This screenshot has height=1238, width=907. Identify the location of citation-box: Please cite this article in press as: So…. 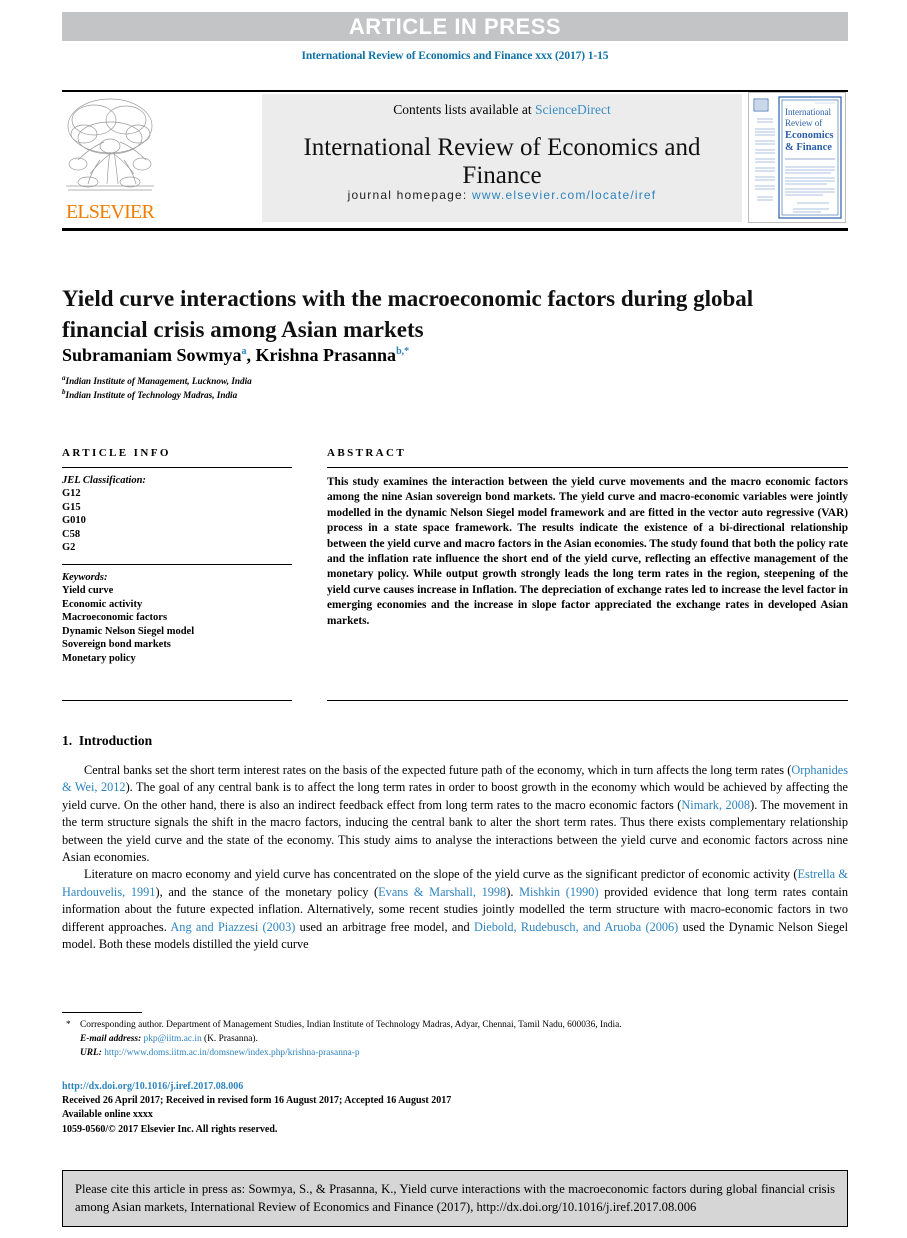
(455, 1198).